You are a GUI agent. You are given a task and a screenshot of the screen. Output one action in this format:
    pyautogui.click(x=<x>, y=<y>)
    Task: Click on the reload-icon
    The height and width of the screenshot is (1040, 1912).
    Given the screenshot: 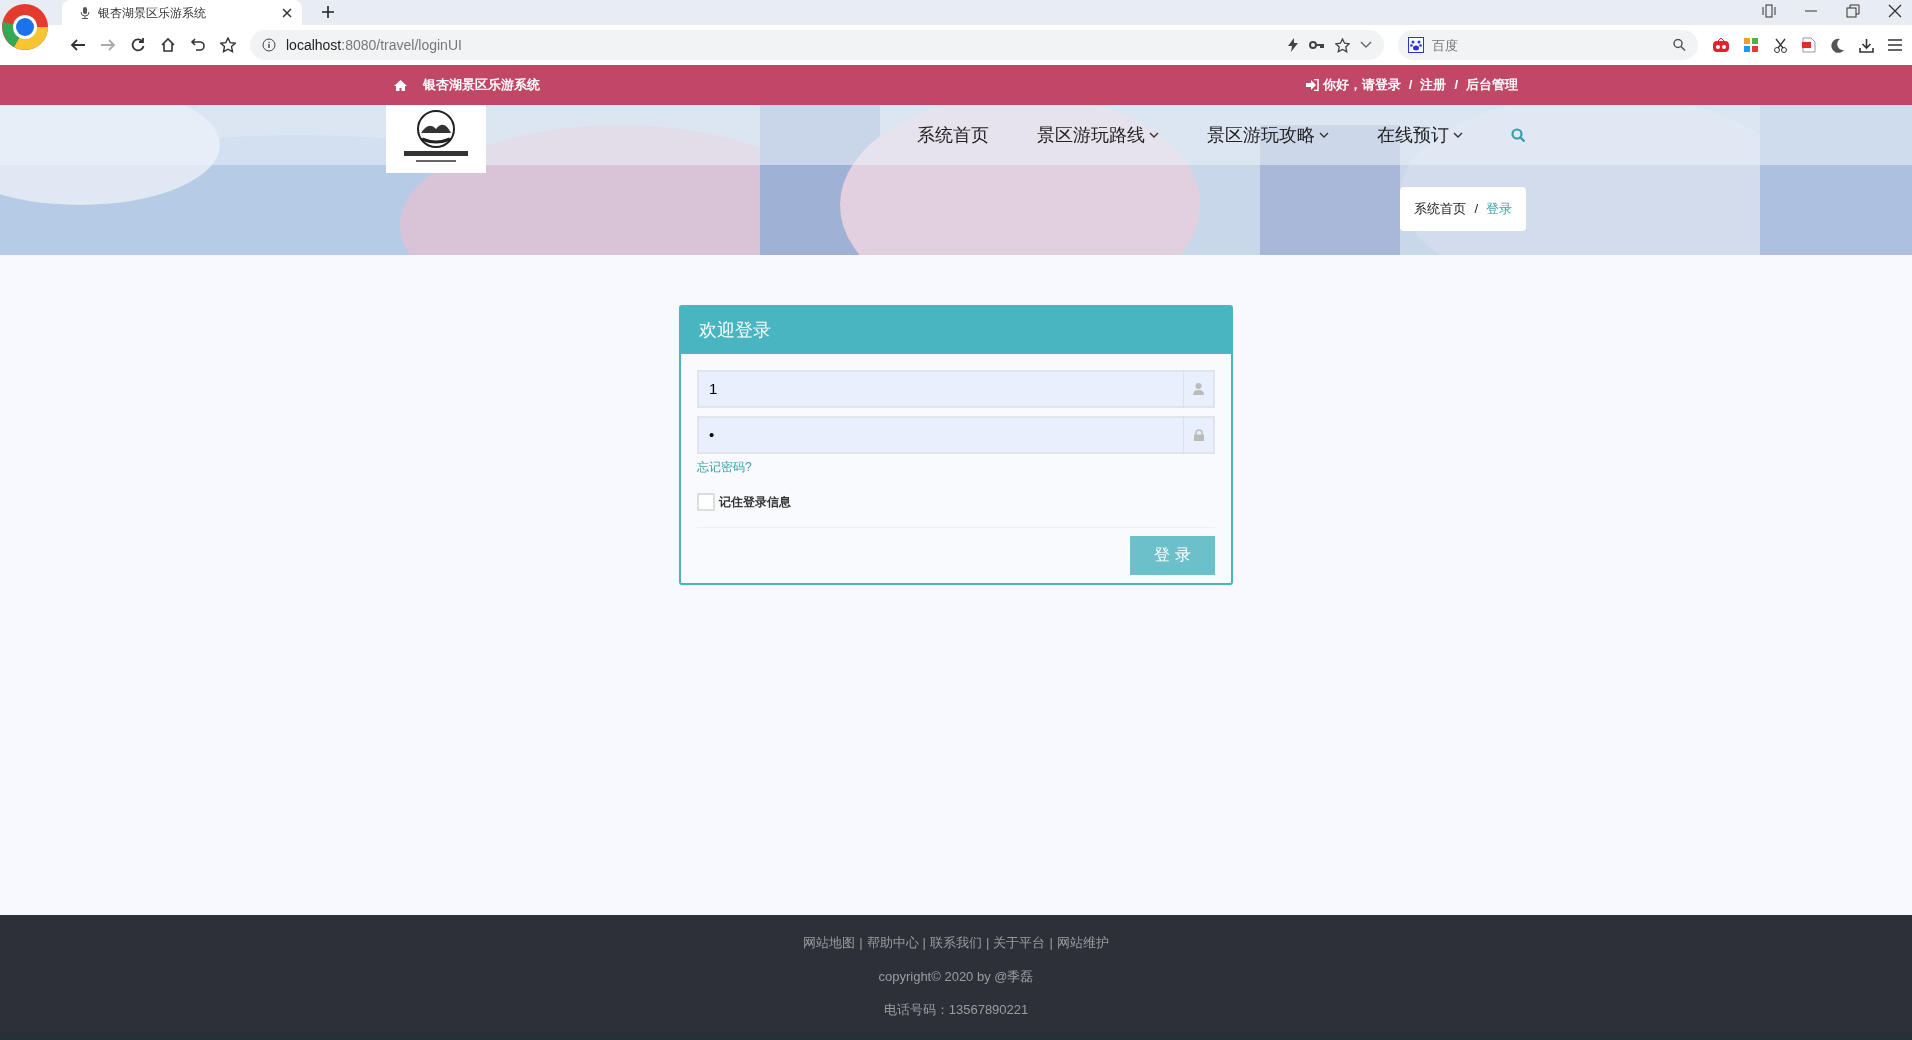 What is the action you would take?
    pyautogui.click(x=138, y=45)
    